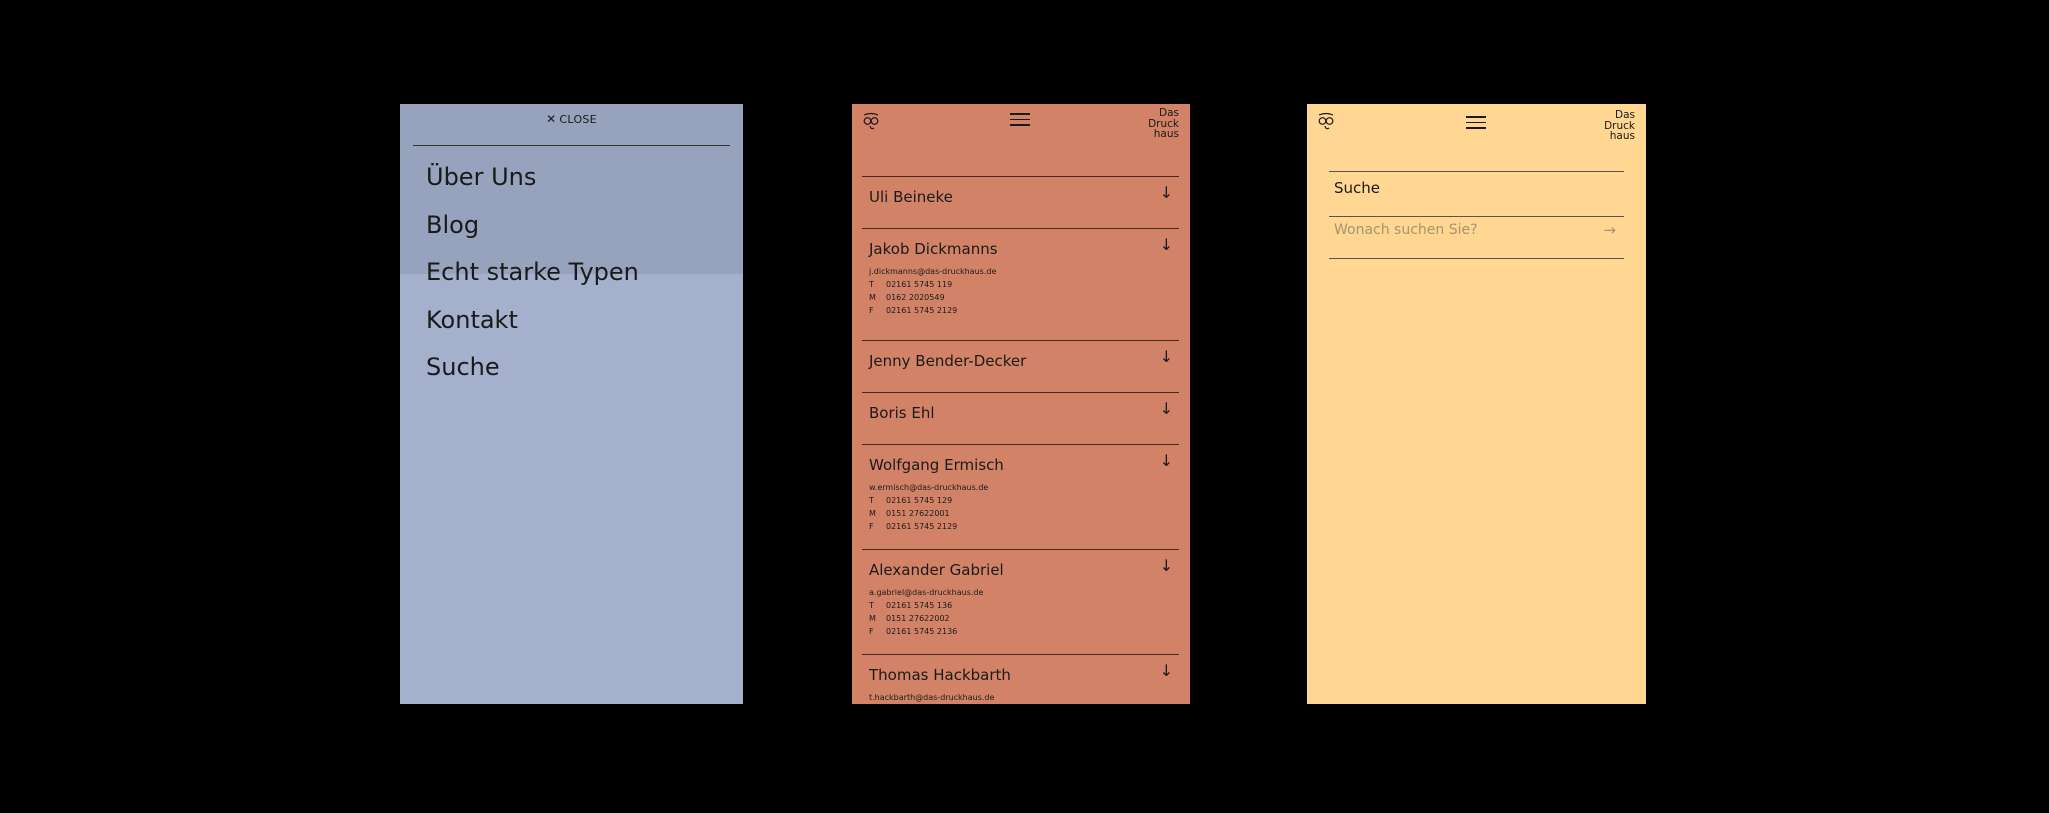 Image resolution: width=2049 pixels, height=813 pixels. Describe the element at coordinates (915, 297) in the screenshot. I see `mobile-value: 0162 2020549` at that location.